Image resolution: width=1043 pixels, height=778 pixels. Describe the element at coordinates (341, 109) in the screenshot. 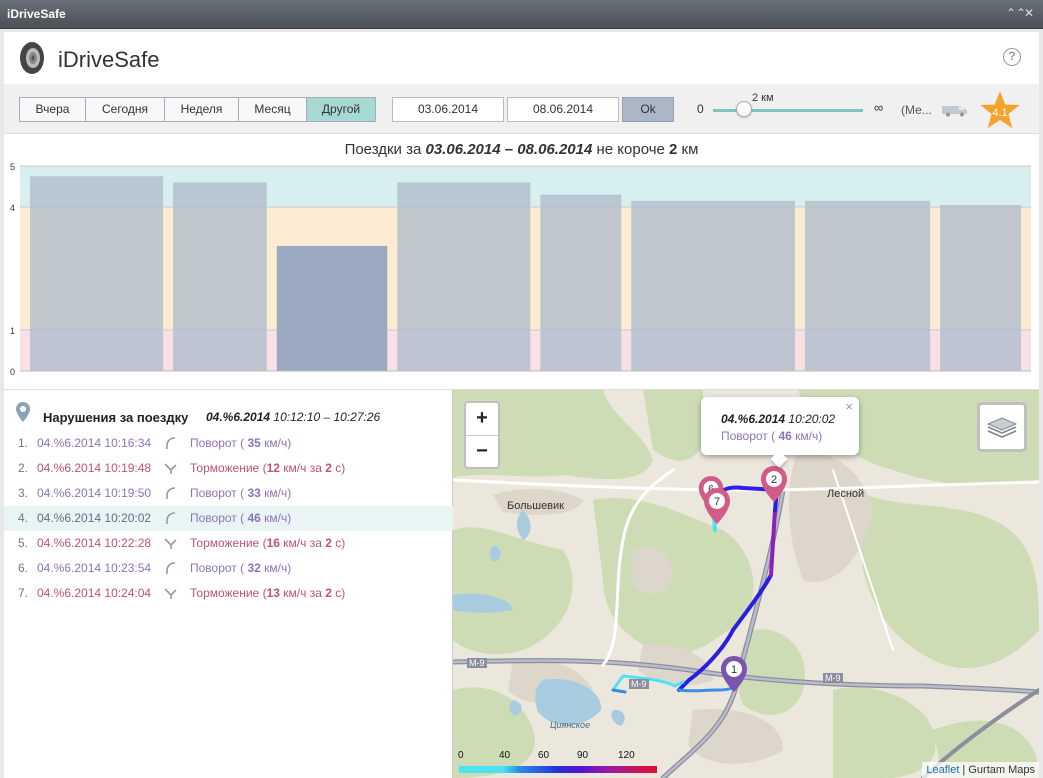

I see `period-custom-button: Другой` at that location.